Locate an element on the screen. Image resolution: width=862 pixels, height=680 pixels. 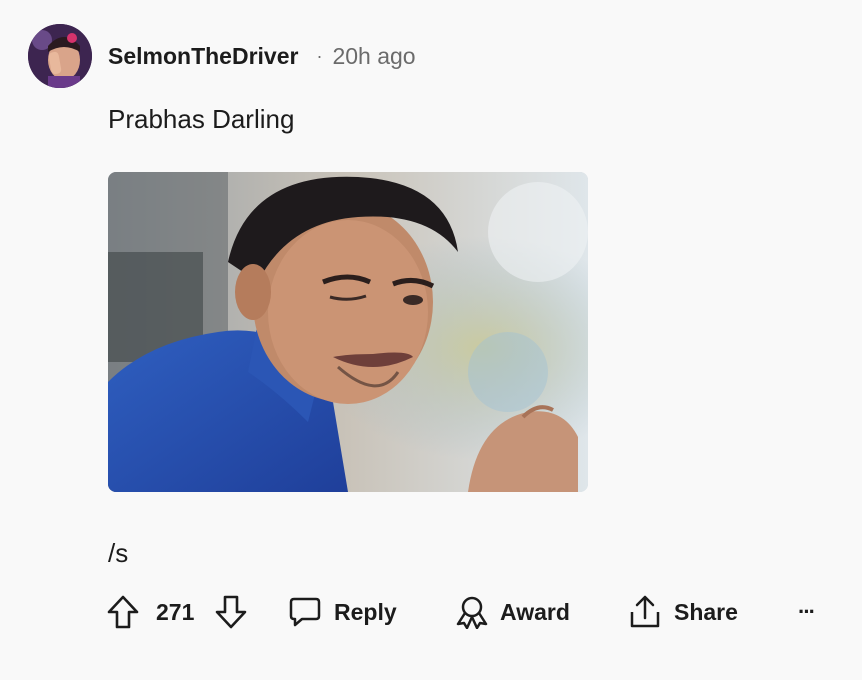
award-ribbon-icon is located at coordinates (472, 612).